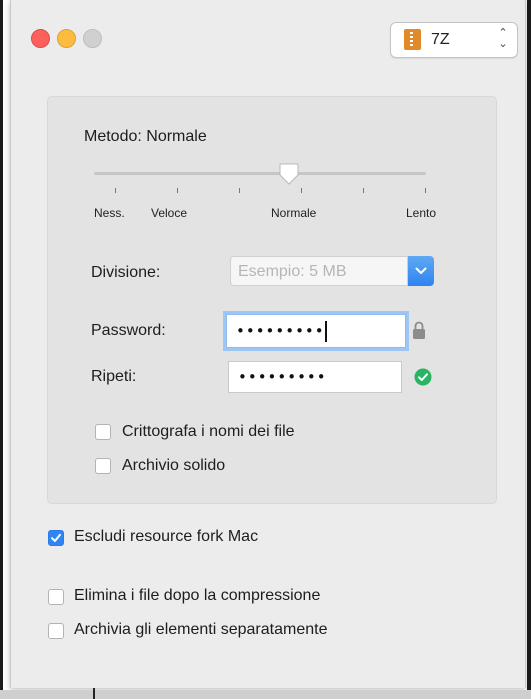  I want to click on repeat-password-field: •••••••••, so click(315, 377).